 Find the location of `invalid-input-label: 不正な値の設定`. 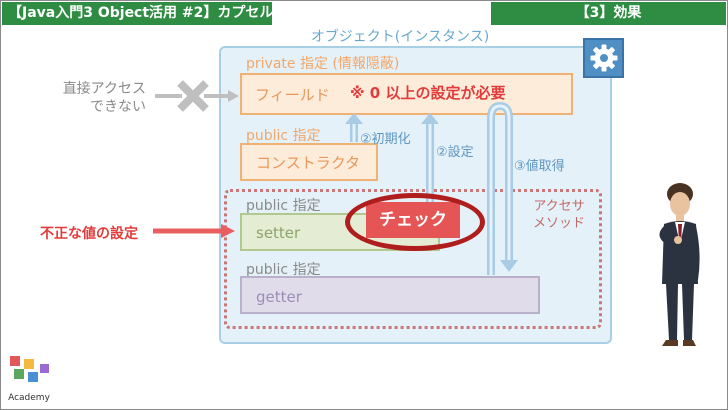

invalid-input-label: 不正な値の設定 is located at coordinates (89, 234).